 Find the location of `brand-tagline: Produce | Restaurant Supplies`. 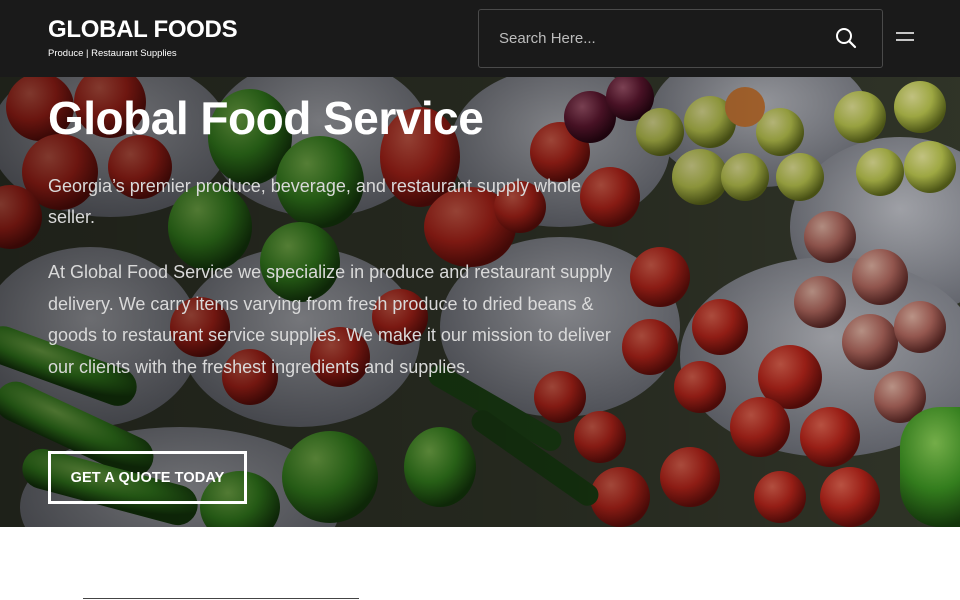

brand-tagline: Produce | Restaurant Supplies is located at coordinates (112, 53).